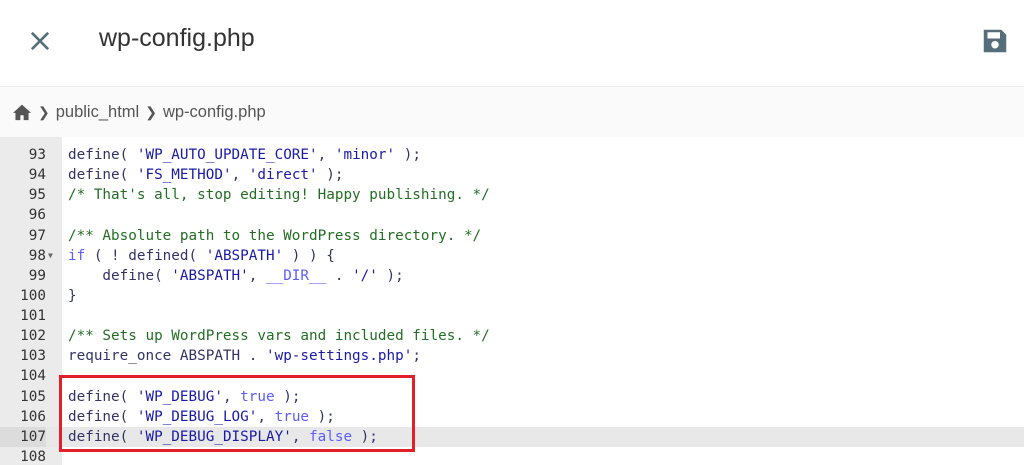  What do you see at coordinates (512, 256) in the screenshot?
I see `code-line: 98 ▼ if ( ! defined( 'ABSPATH' ) ) {` at bounding box center [512, 256].